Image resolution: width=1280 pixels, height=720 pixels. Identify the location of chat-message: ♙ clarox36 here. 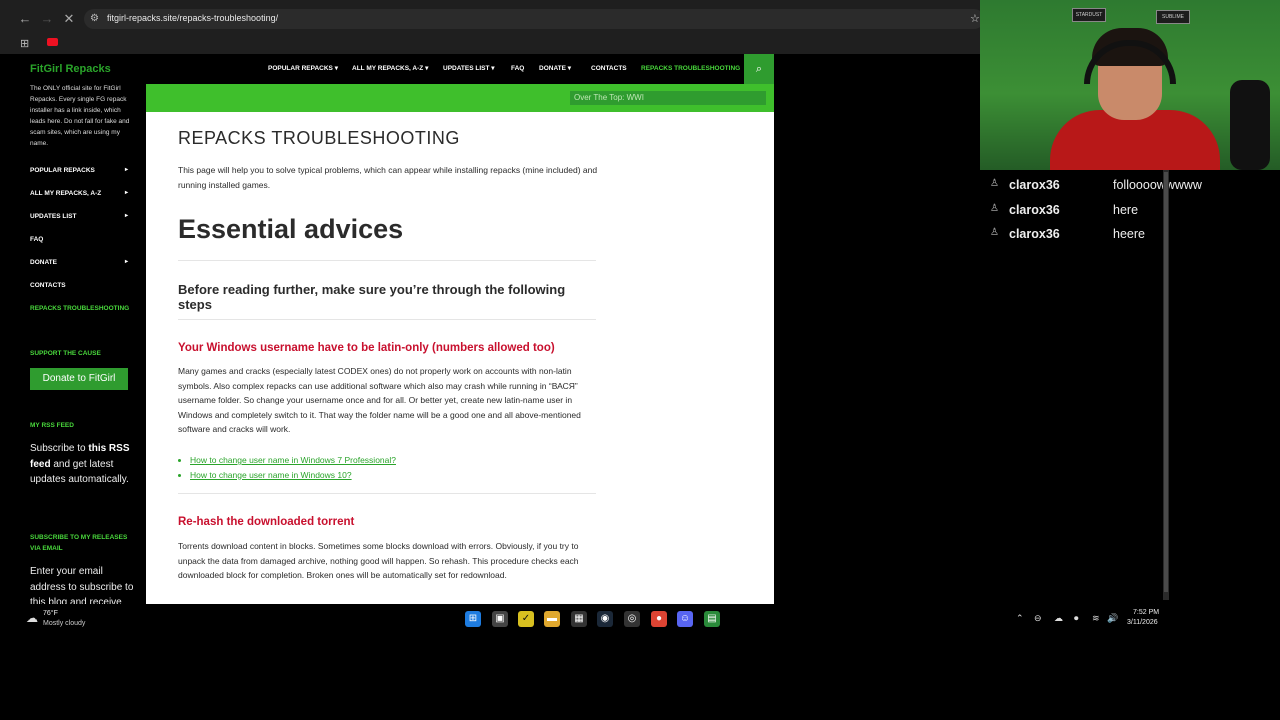
(1135, 210).